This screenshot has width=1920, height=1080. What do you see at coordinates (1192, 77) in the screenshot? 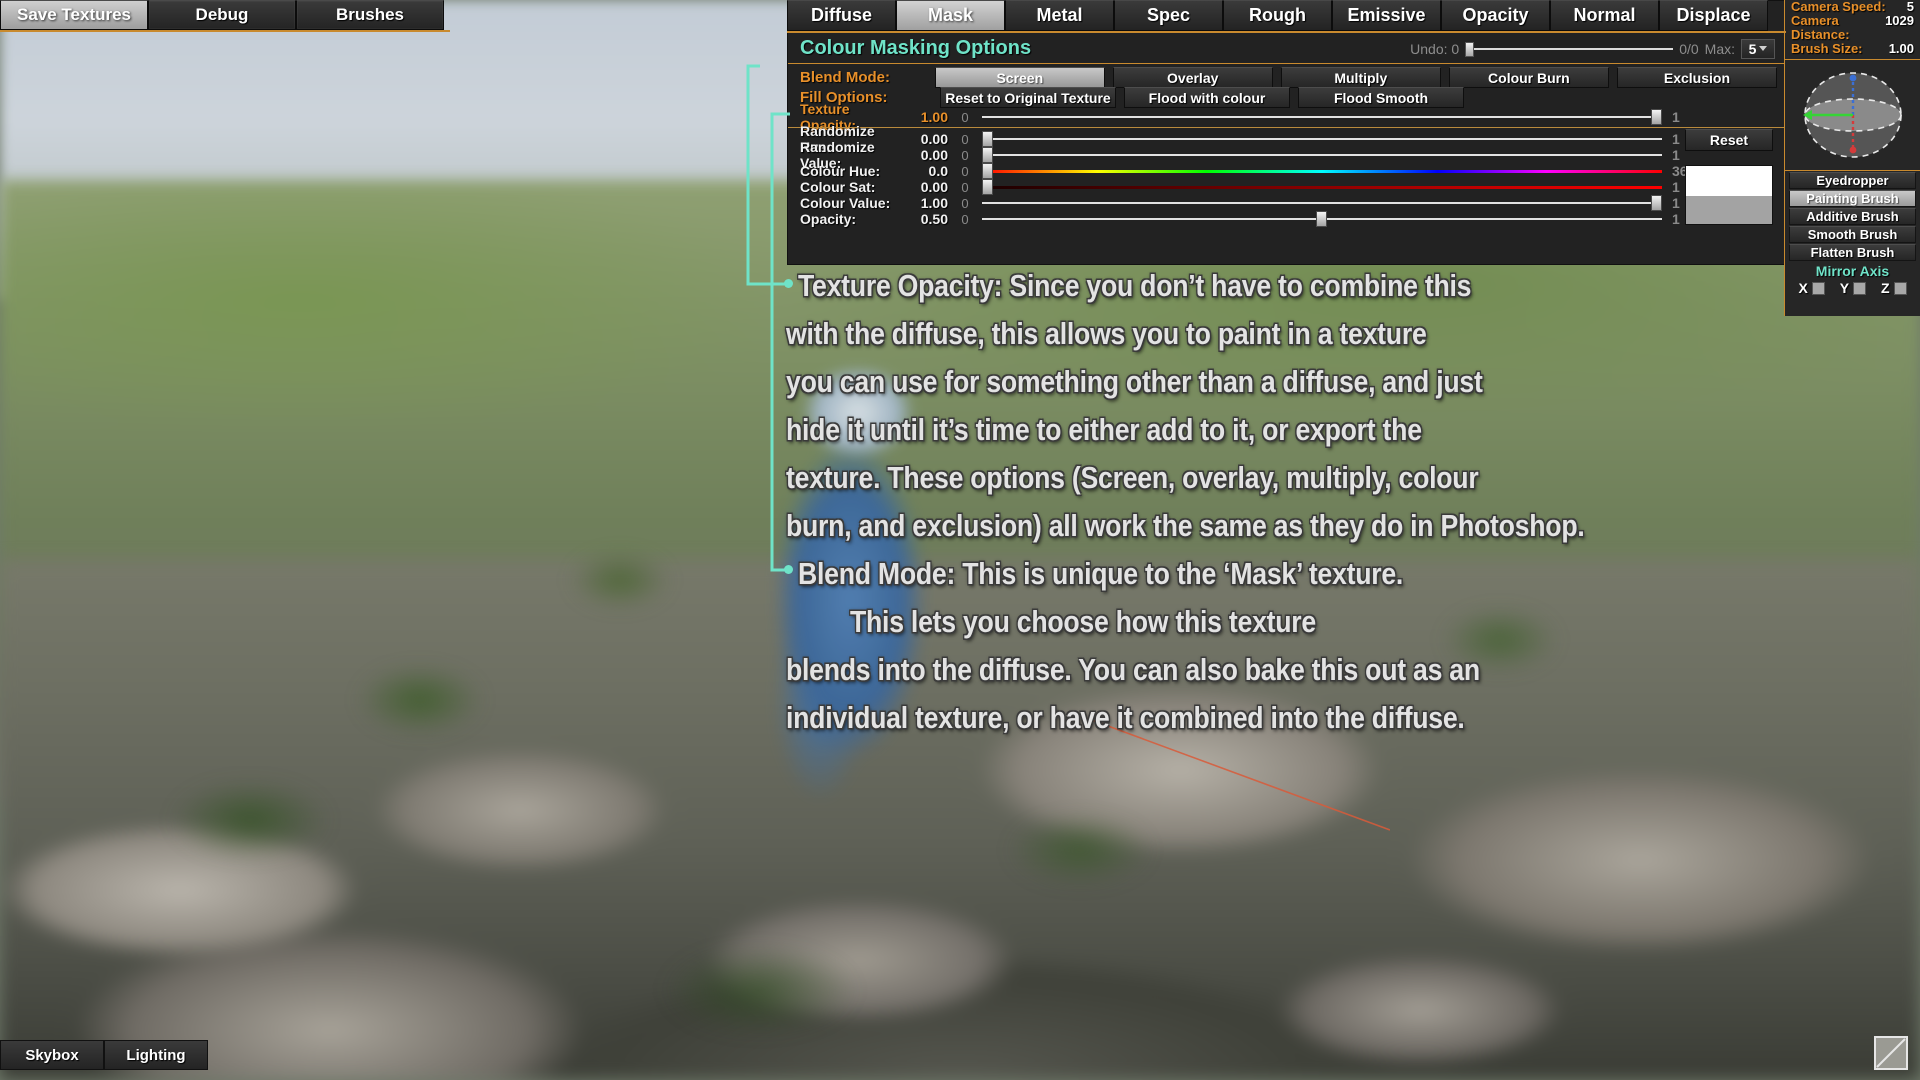
I see `blend-mode-overlay-button: Overlay` at bounding box center [1192, 77].